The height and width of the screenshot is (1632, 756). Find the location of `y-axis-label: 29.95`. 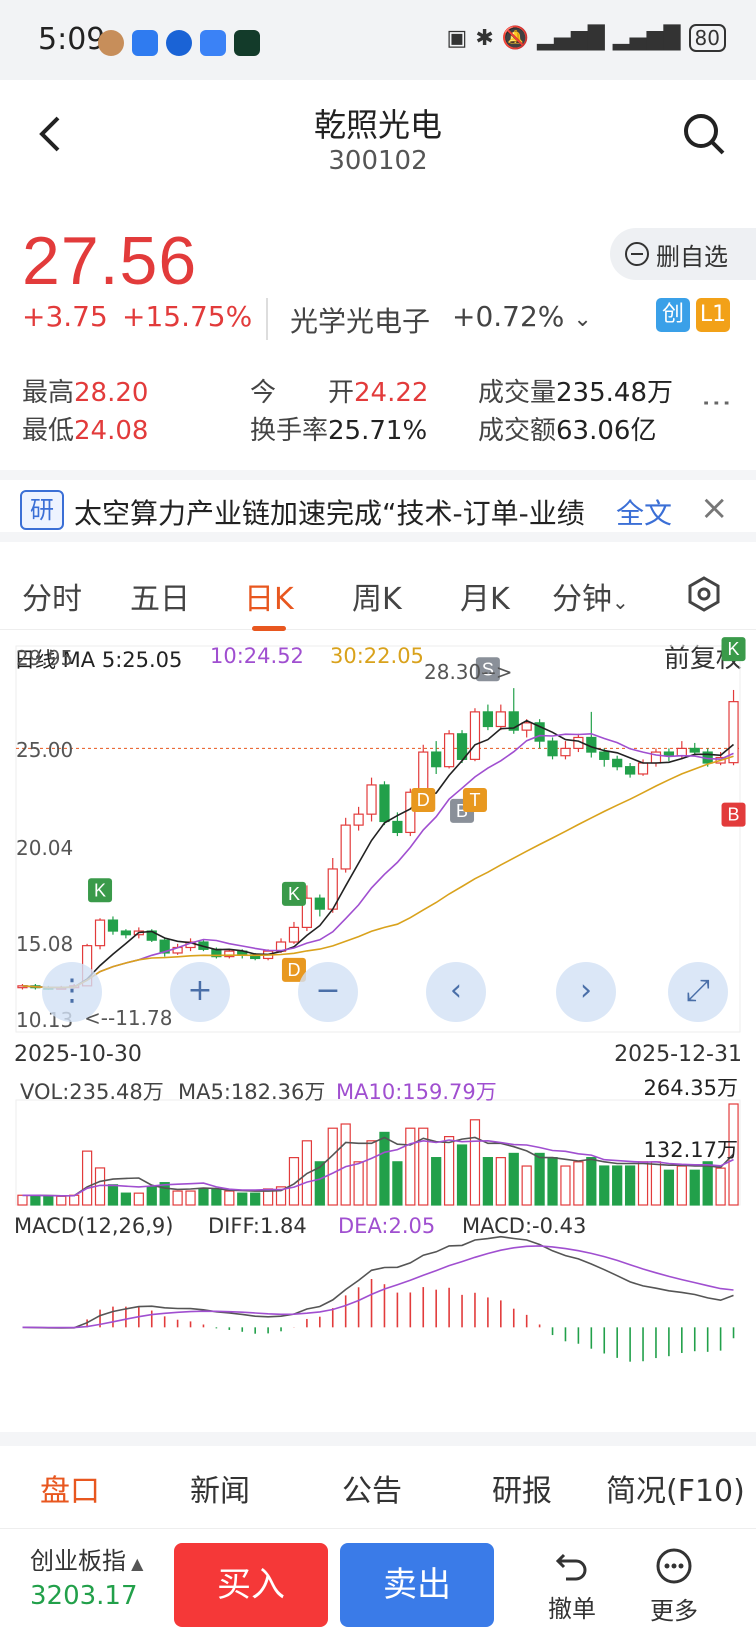

y-axis-label: 29.95 is located at coordinates (45, 658).